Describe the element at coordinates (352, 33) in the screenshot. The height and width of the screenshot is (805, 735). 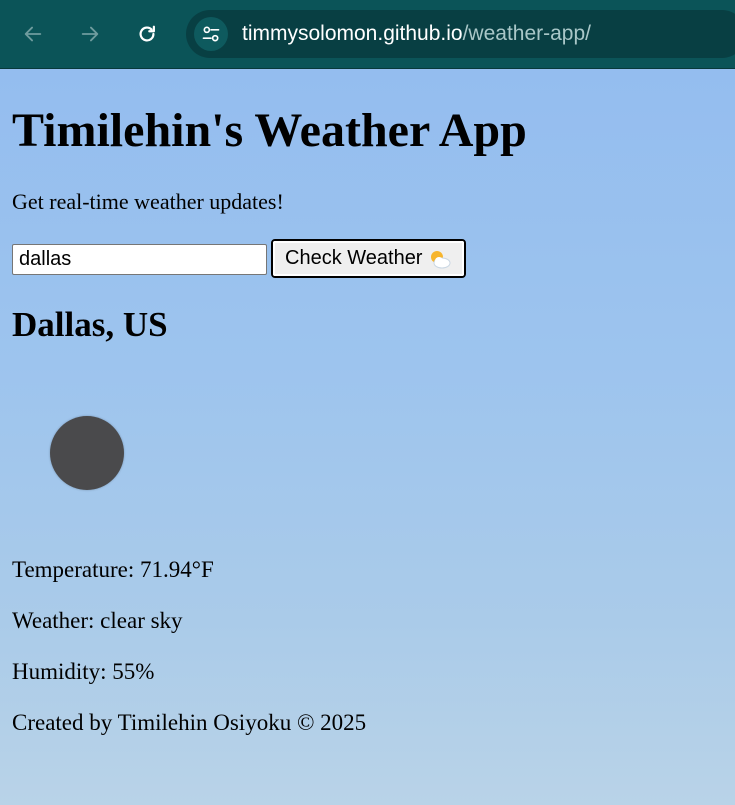
I see `url-host: timmysolomon.github.io` at that location.